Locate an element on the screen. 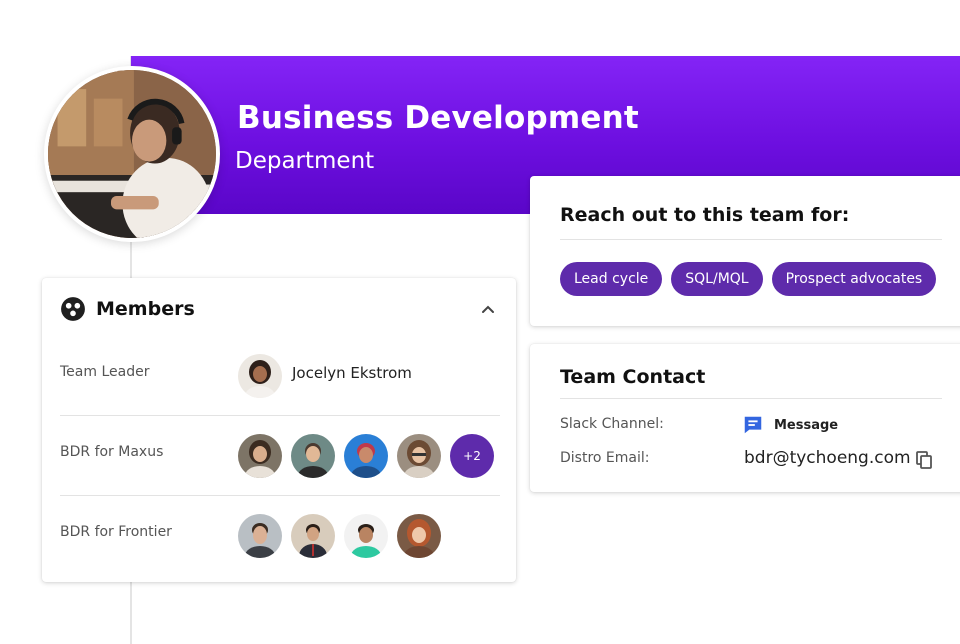  member-row-bdr-frontier: BDR for Frontier is located at coordinates (280, 536).